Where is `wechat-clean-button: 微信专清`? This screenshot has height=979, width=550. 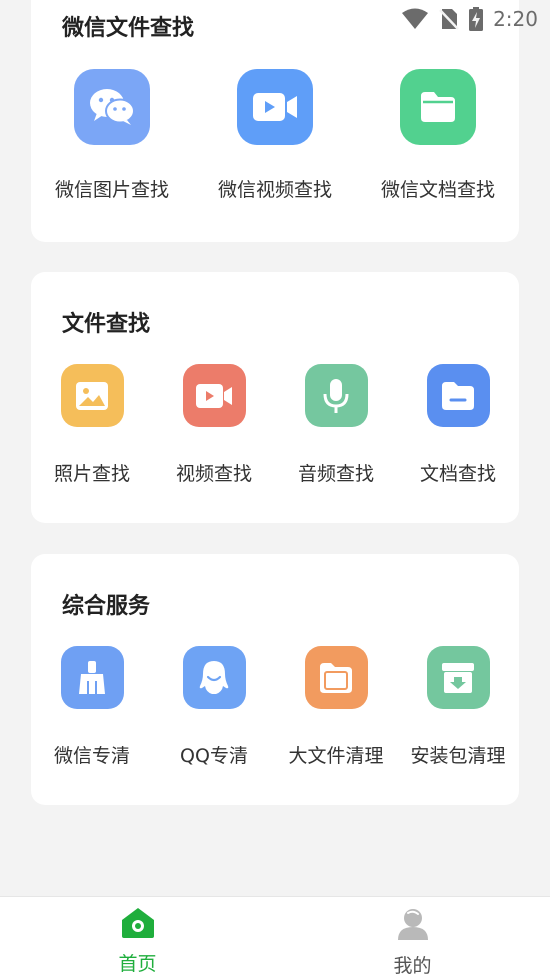
wechat-clean-button: 微信专清 is located at coordinates (92, 707).